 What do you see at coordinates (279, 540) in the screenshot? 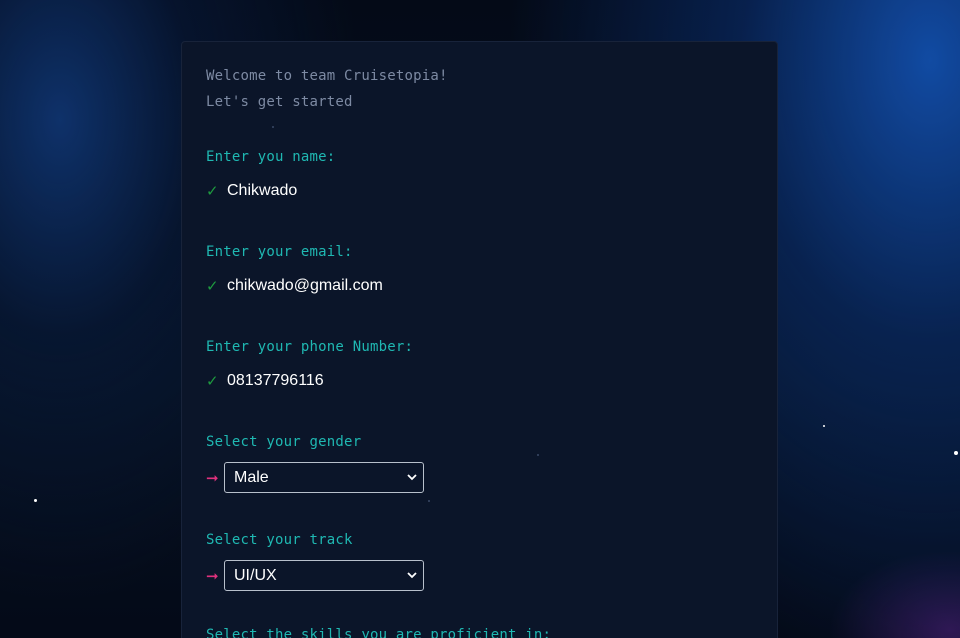
I see `track-label: Select your track` at bounding box center [279, 540].